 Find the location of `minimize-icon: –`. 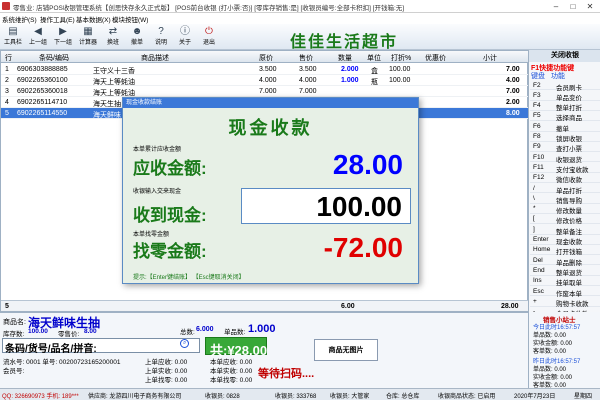

minimize-icon: – is located at coordinates (556, 6).